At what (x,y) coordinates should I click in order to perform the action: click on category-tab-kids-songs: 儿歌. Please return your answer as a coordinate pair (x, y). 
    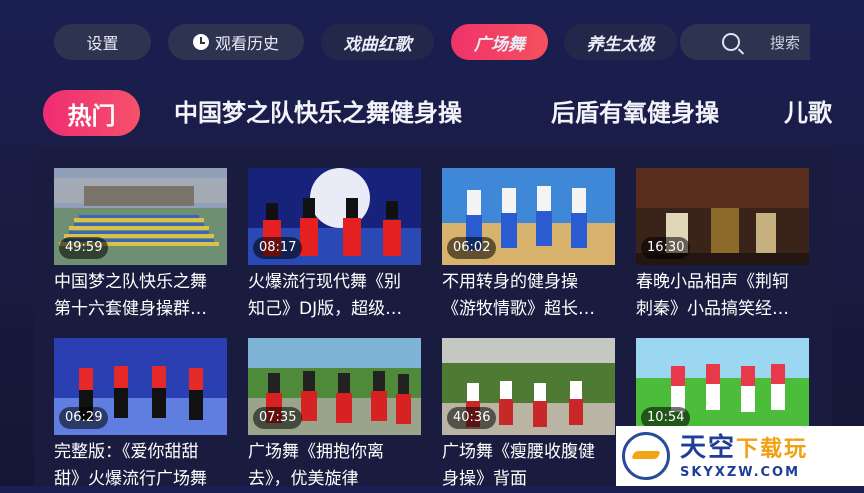
    Looking at the image, I should click on (808, 113).